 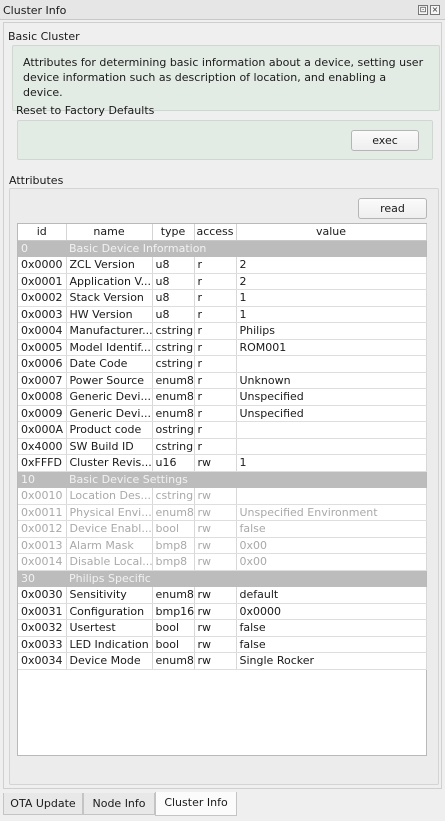 What do you see at coordinates (85, 110) in the screenshot?
I see `reset-heading: Reset to Factory Defaults` at bounding box center [85, 110].